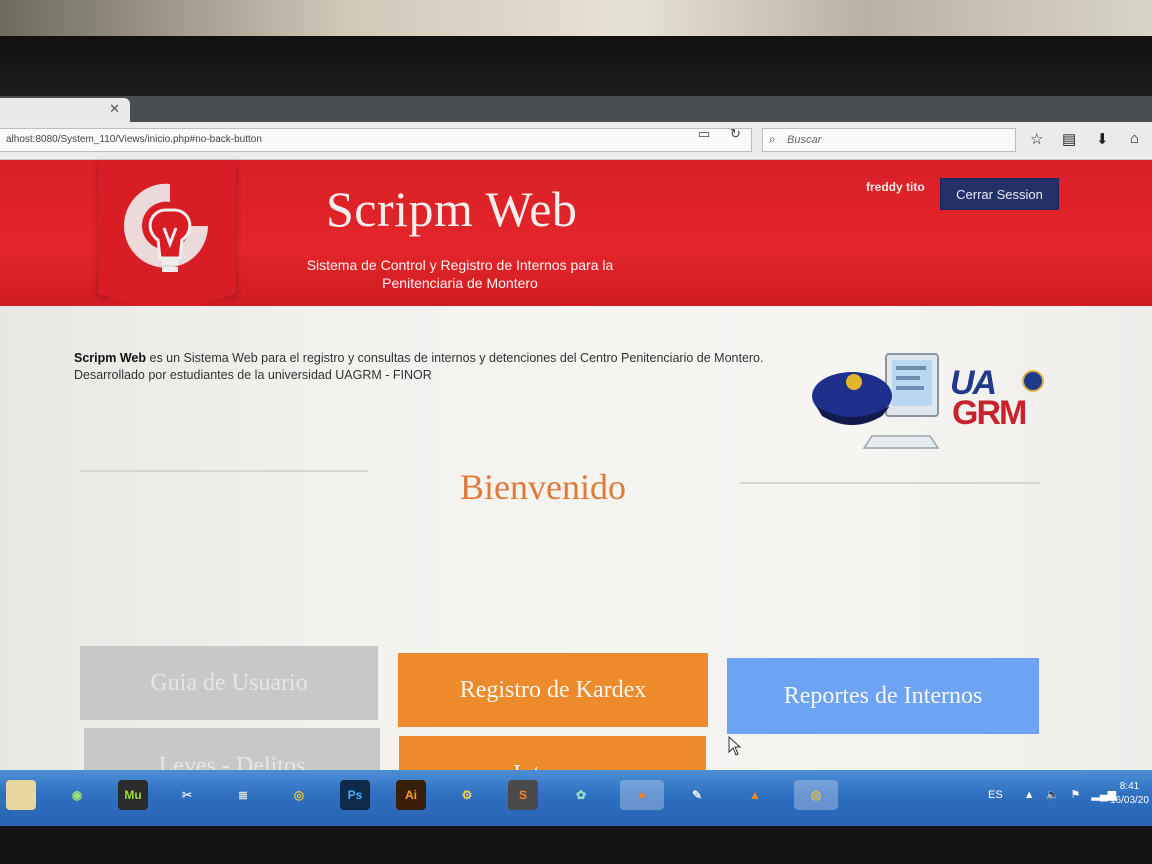 The image size is (1152, 864). What do you see at coordinates (889, 140) in the screenshot?
I see `browser-search-input: ⌕ Buscar` at bounding box center [889, 140].